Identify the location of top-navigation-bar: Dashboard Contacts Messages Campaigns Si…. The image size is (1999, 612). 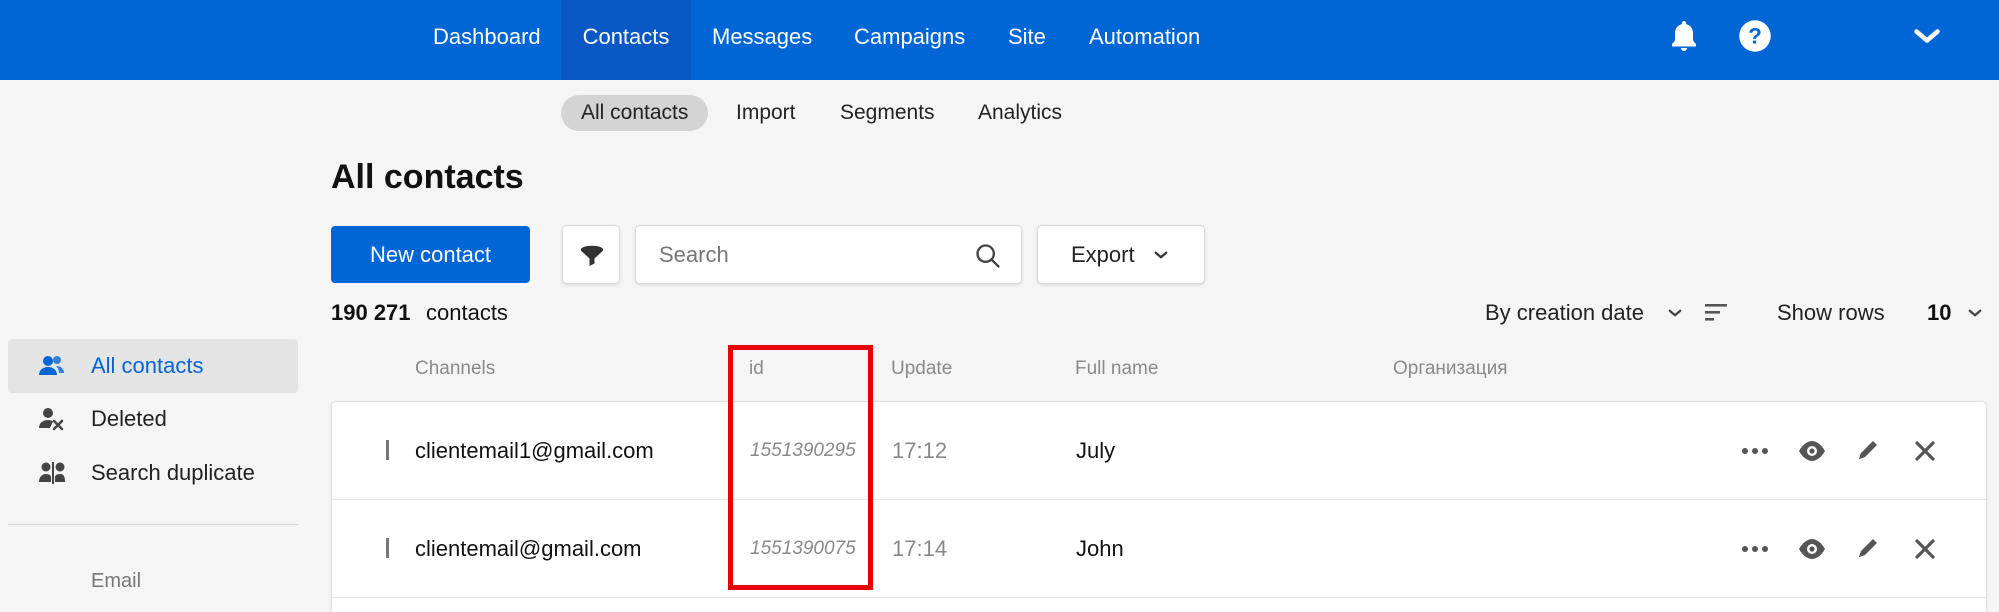
(999, 40).